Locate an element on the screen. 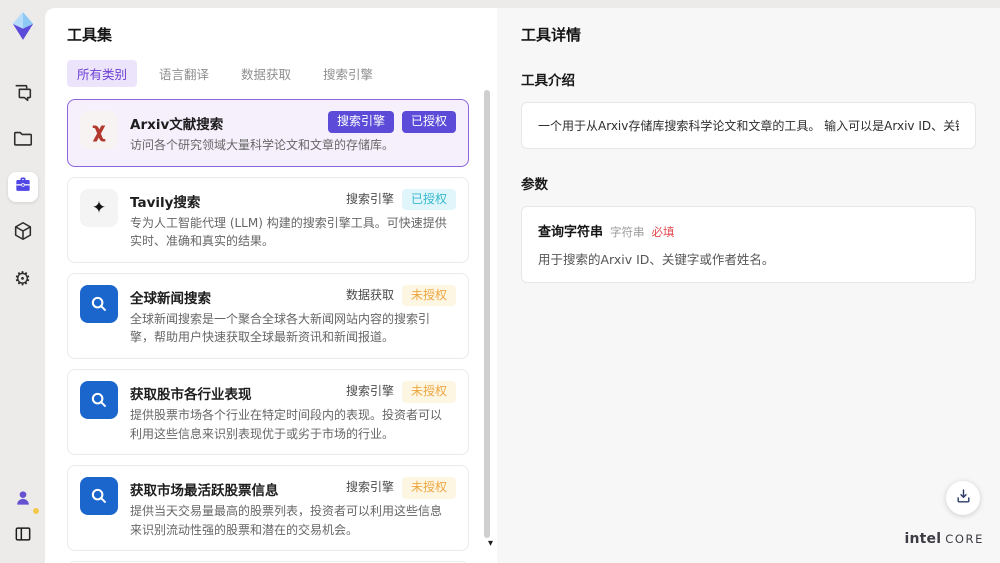 The width and height of the screenshot is (1000, 563). tool-name: 全球新闻搜索 is located at coordinates (170, 298).